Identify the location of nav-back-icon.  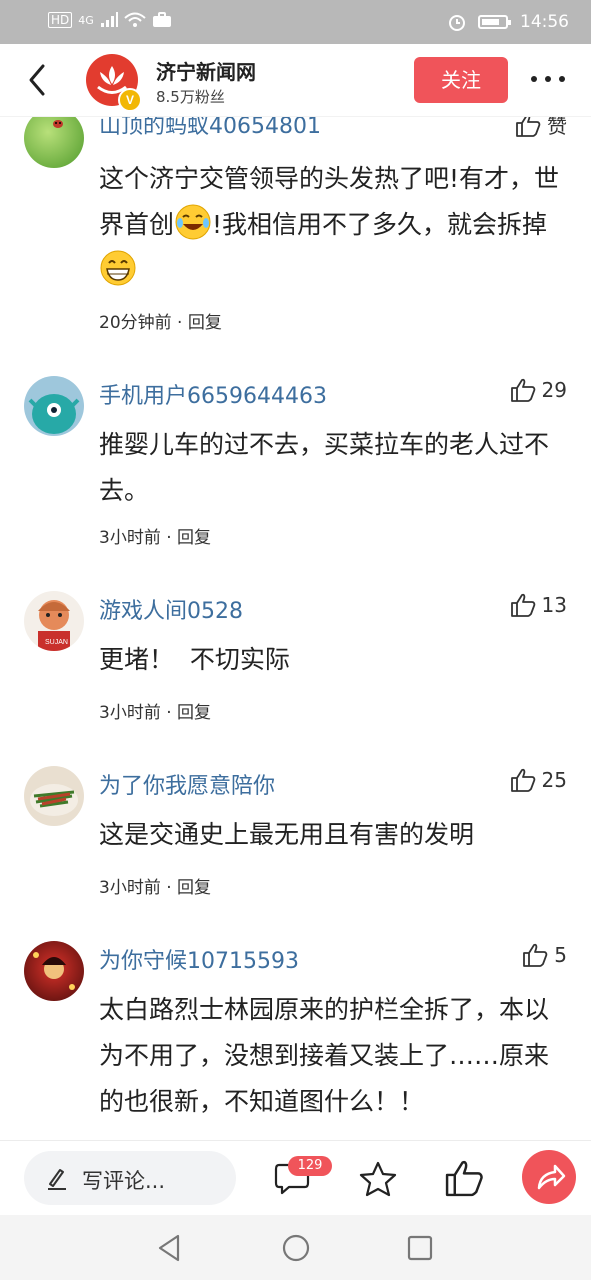
(169, 1248).